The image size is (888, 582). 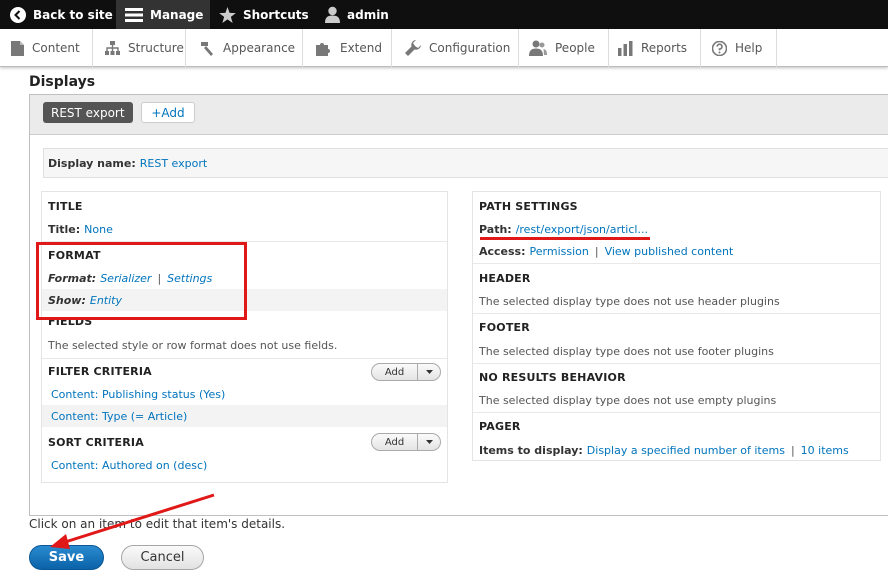 What do you see at coordinates (177, 14) in the screenshot?
I see `manage-label: Manage` at bounding box center [177, 14].